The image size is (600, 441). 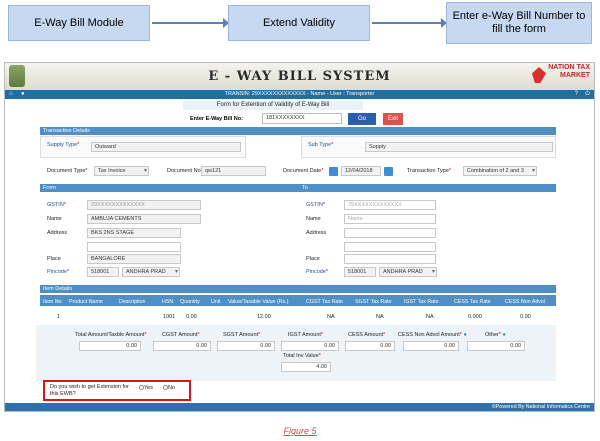 I want to click on calendar-picker-icon, so click(x=388, y=171).